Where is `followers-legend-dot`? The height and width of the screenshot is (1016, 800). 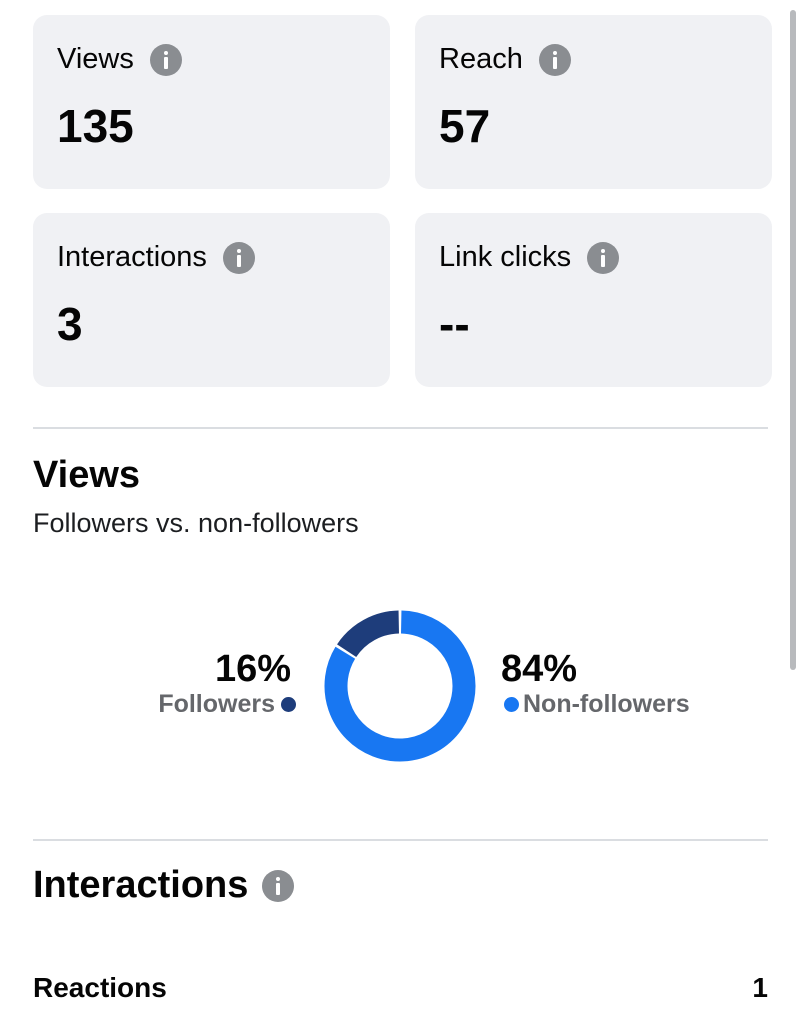
followers-legend-dot is located at coordinates (288, 704).